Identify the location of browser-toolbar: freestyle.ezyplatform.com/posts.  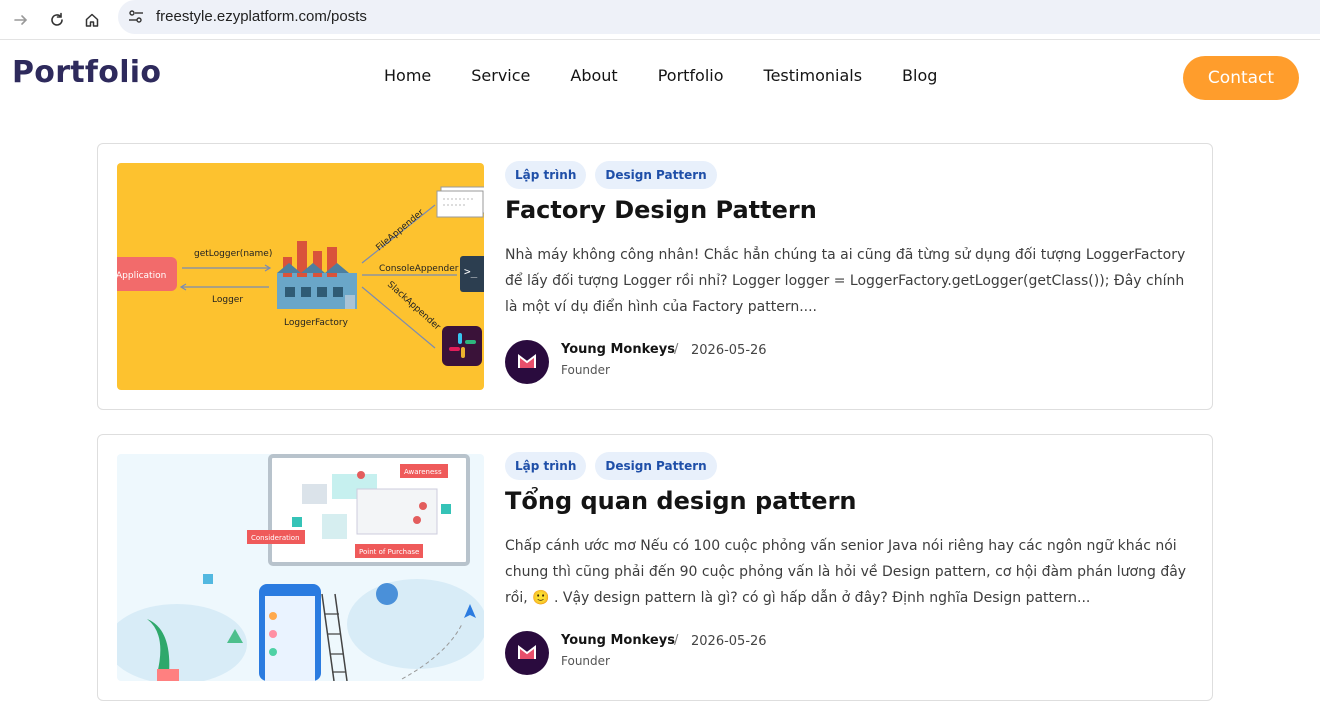
(660, 20).